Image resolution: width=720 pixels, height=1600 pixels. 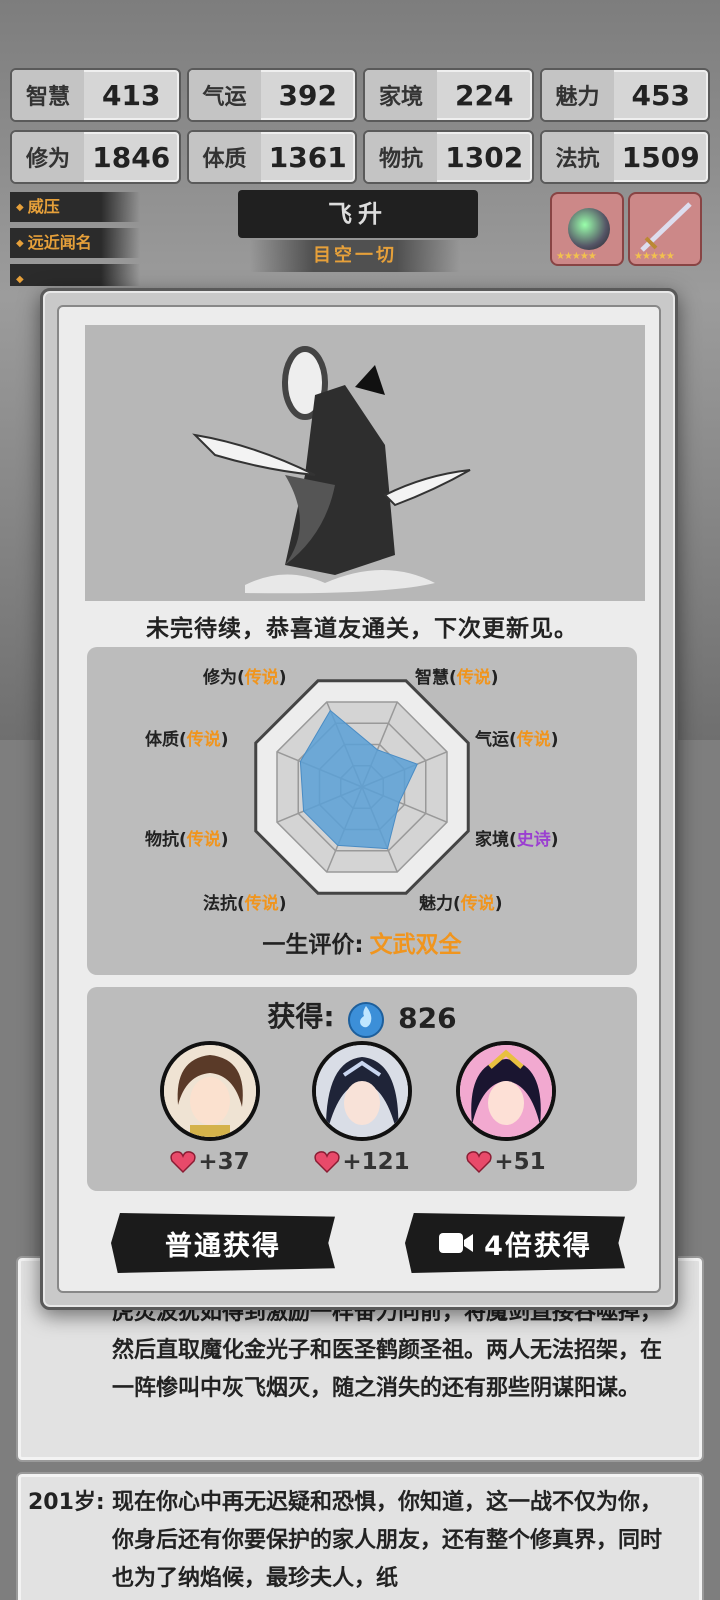 What do you see at coordinates (533, 840) in the screenshot?
I see `axis-grade: 史诗` at bounding box center [533, 840].